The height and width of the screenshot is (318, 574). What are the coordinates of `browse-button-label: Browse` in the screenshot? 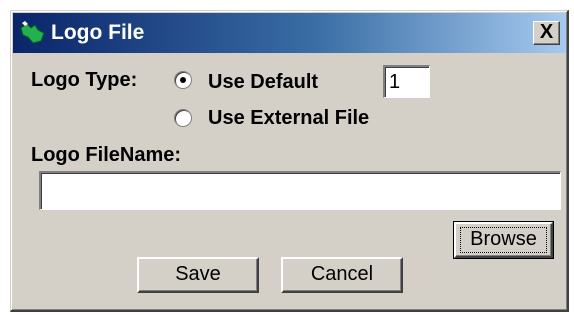 It's located at (503, 239).